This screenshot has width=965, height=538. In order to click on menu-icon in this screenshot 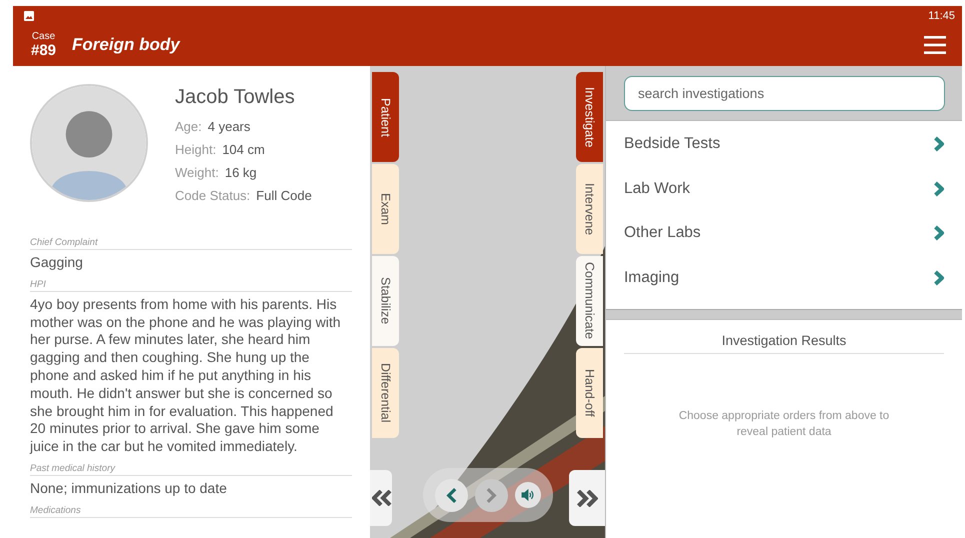, I will do `click(935, 45)`.